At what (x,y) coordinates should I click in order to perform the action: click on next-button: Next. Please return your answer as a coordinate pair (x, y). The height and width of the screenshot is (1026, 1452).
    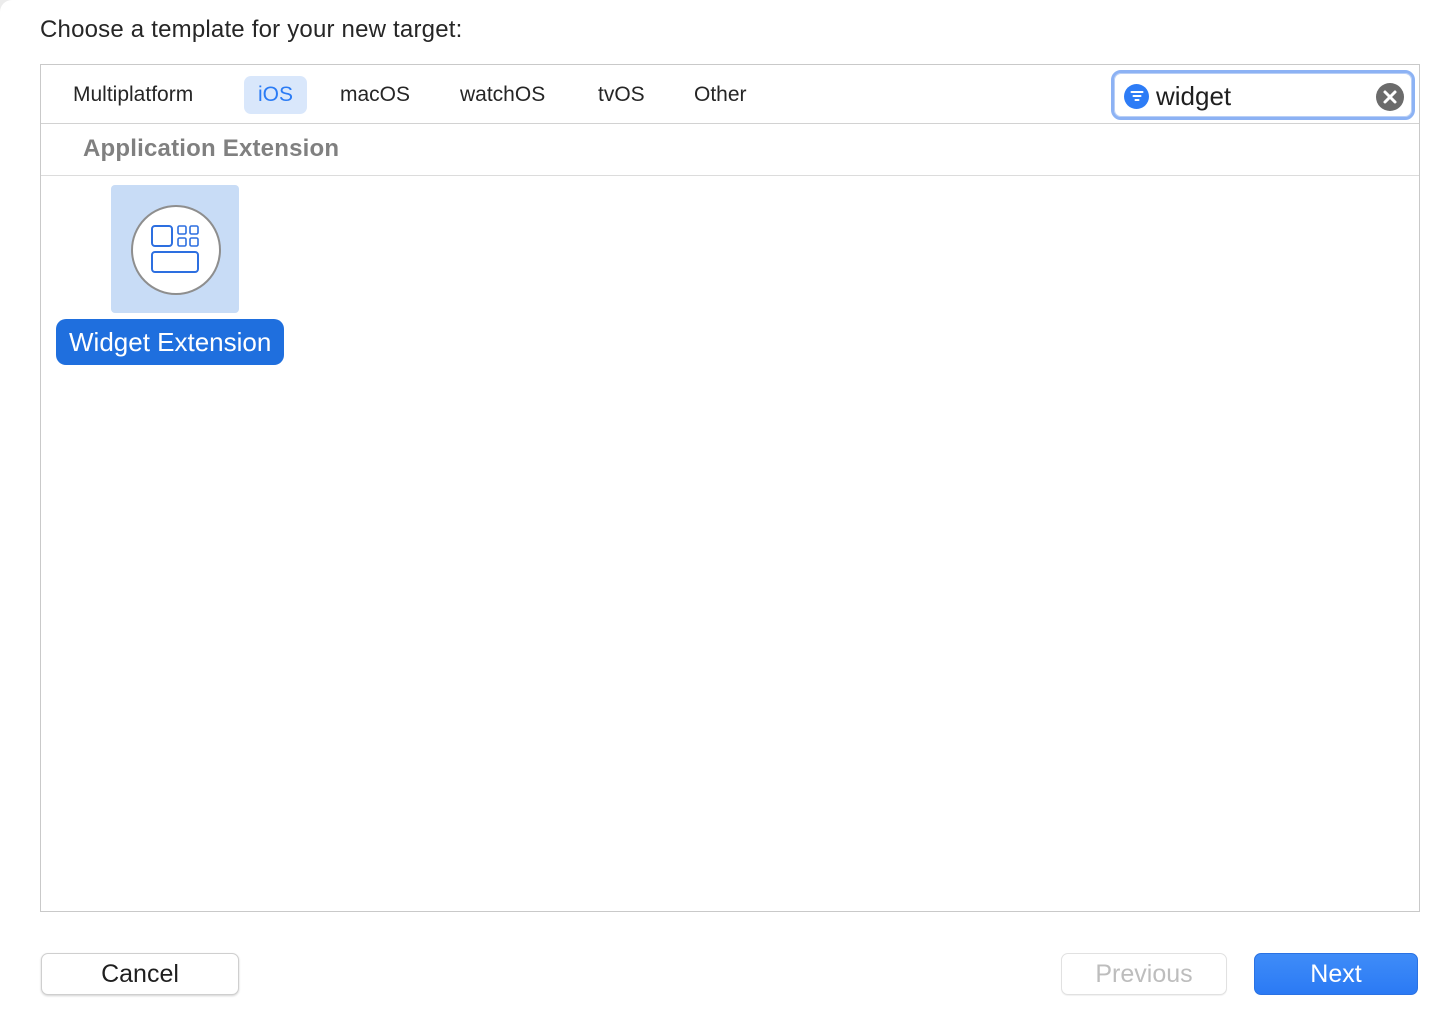
    Looking at the image, I should click on (1336, 974).